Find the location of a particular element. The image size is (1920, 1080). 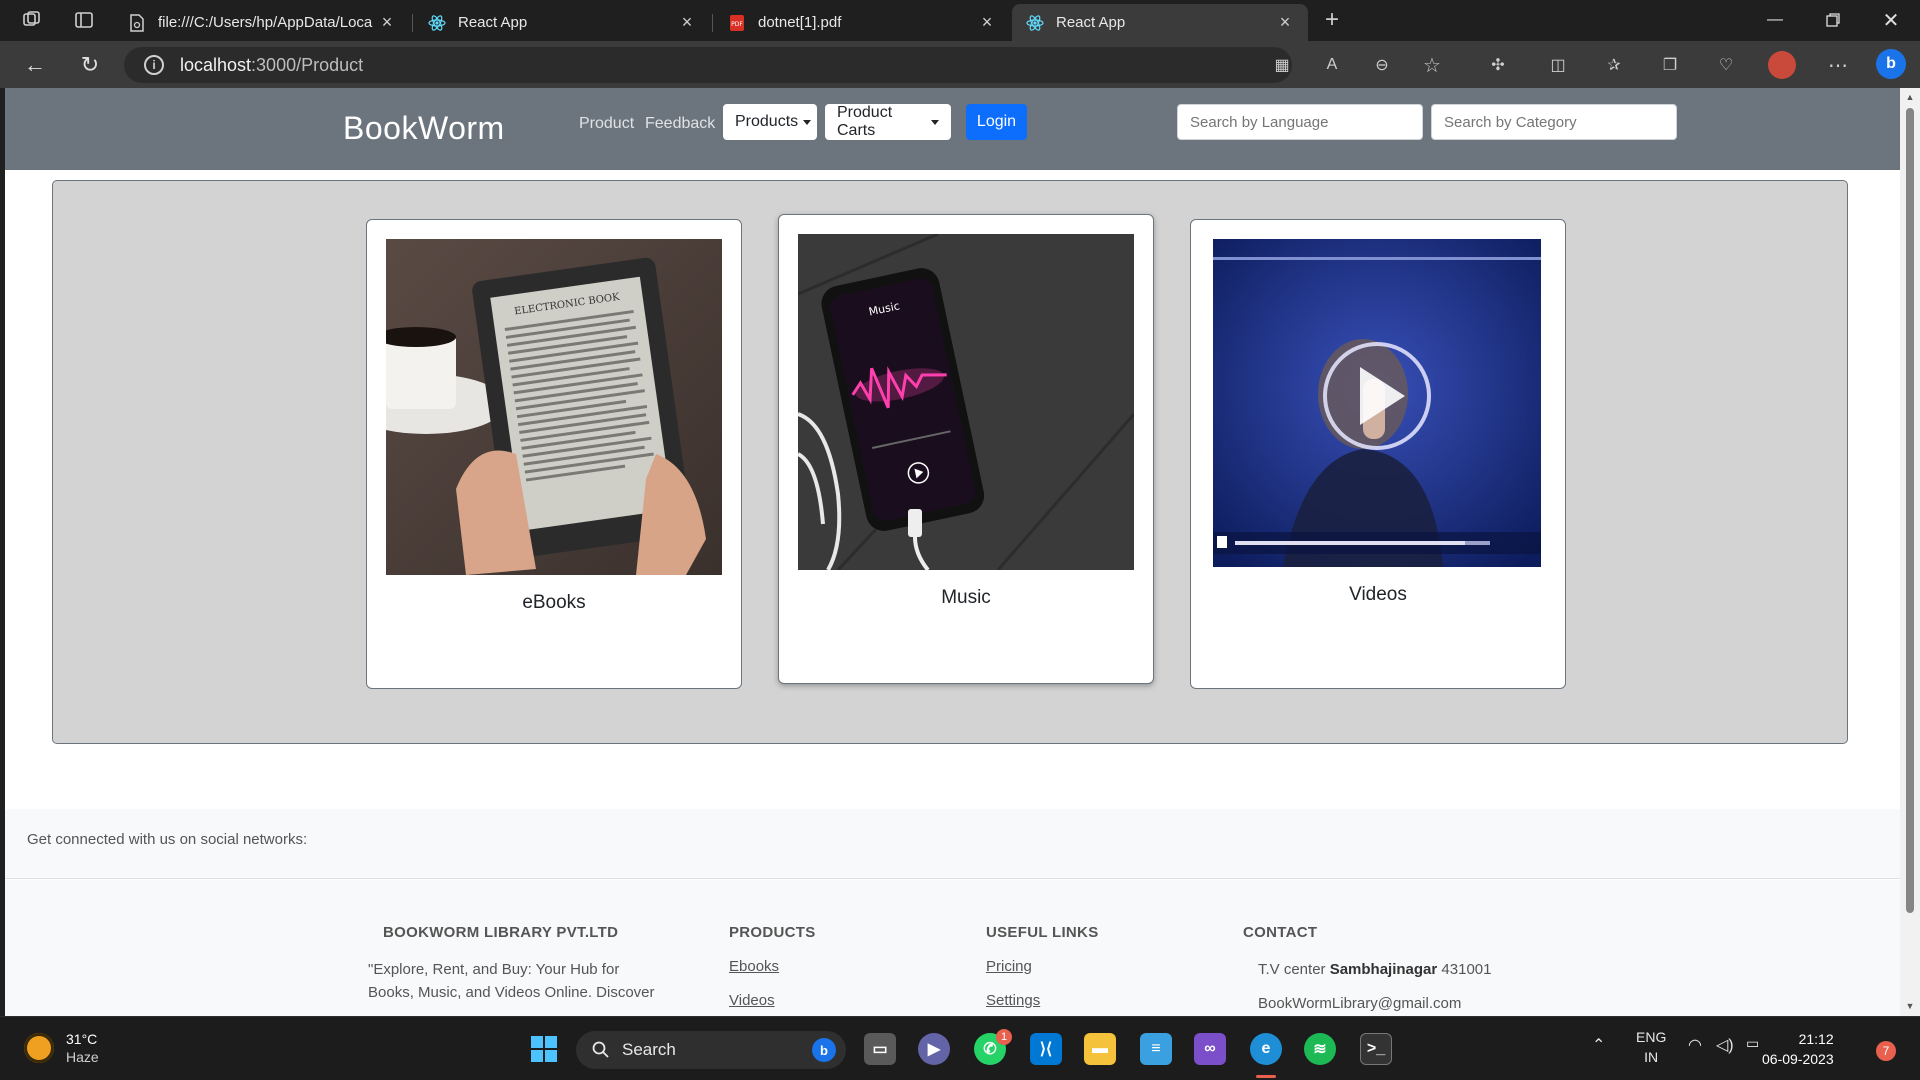

nav-link-product: Product is located at coordinates (606, 124).